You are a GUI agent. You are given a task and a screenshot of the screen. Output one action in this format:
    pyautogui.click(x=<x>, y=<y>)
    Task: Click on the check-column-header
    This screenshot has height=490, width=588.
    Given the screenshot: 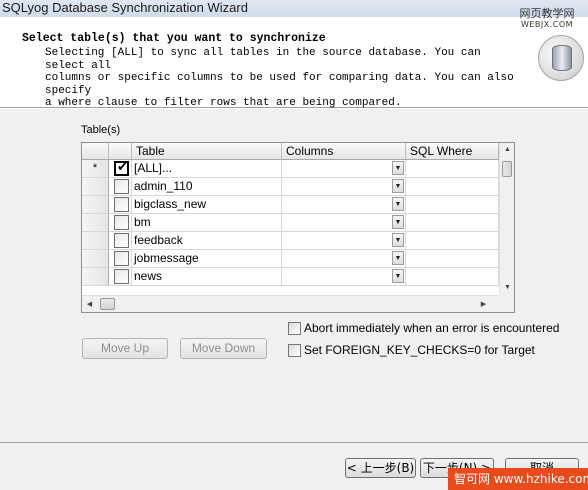 What is the action you would take?
    pyautogui.click(x=120, y=151)
    